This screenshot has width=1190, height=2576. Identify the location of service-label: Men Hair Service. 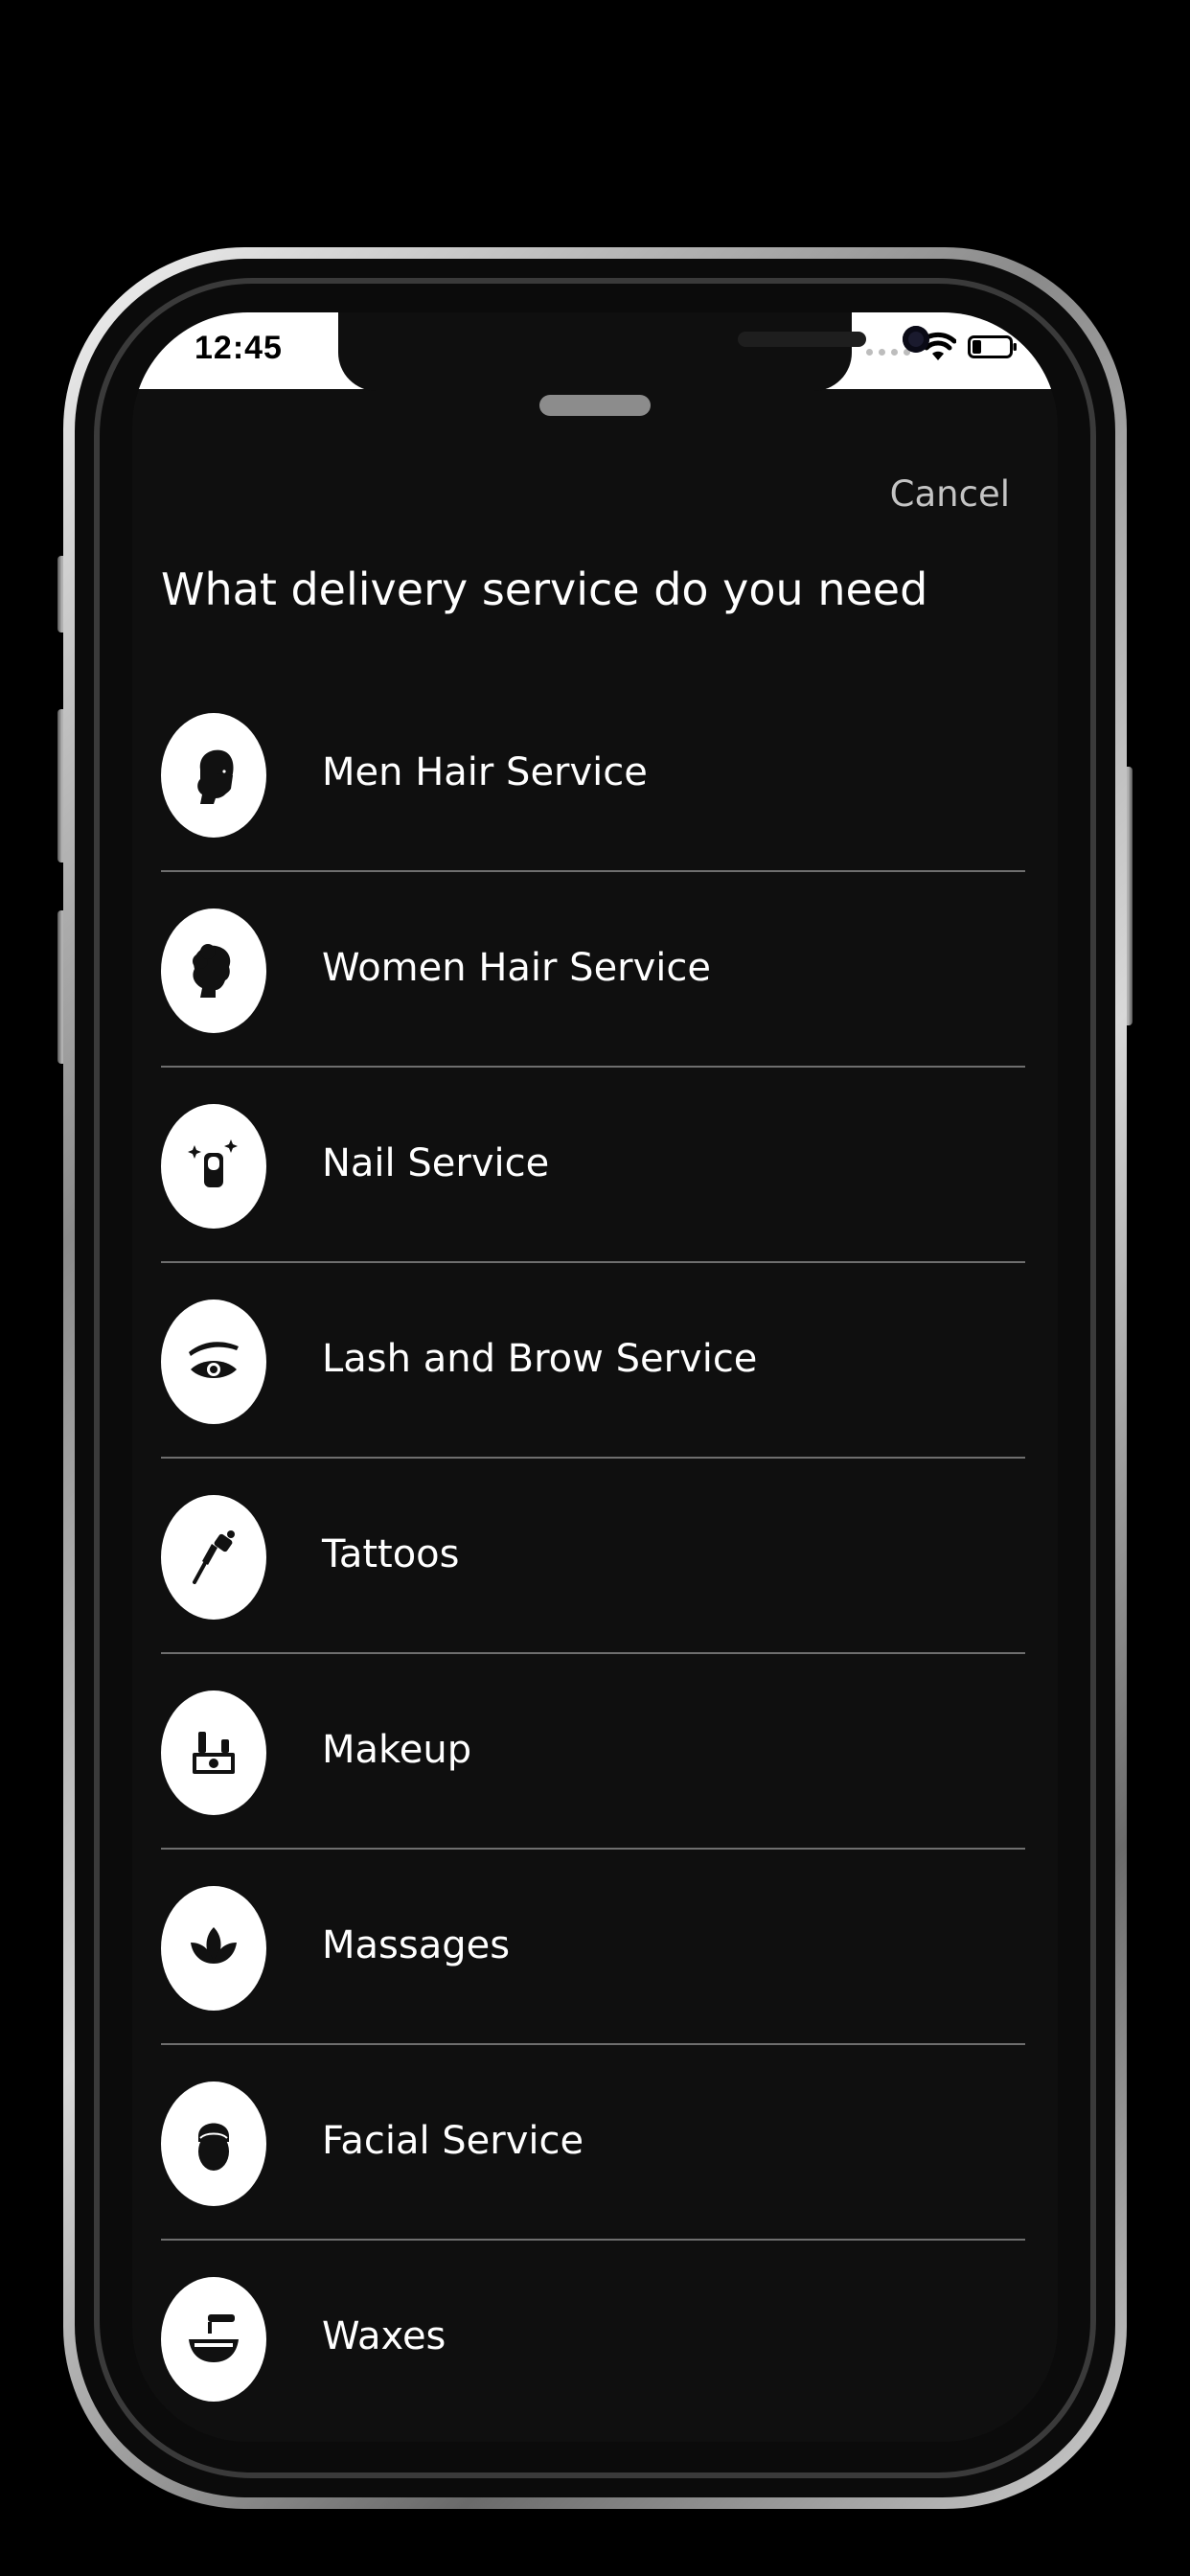
(485, 772).